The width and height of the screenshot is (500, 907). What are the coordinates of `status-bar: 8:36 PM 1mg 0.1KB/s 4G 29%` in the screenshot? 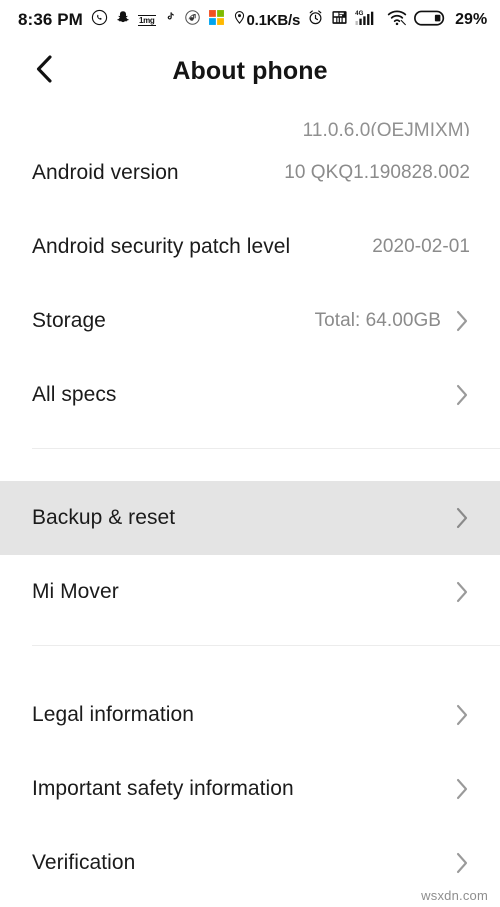 It's located at (250, 20).